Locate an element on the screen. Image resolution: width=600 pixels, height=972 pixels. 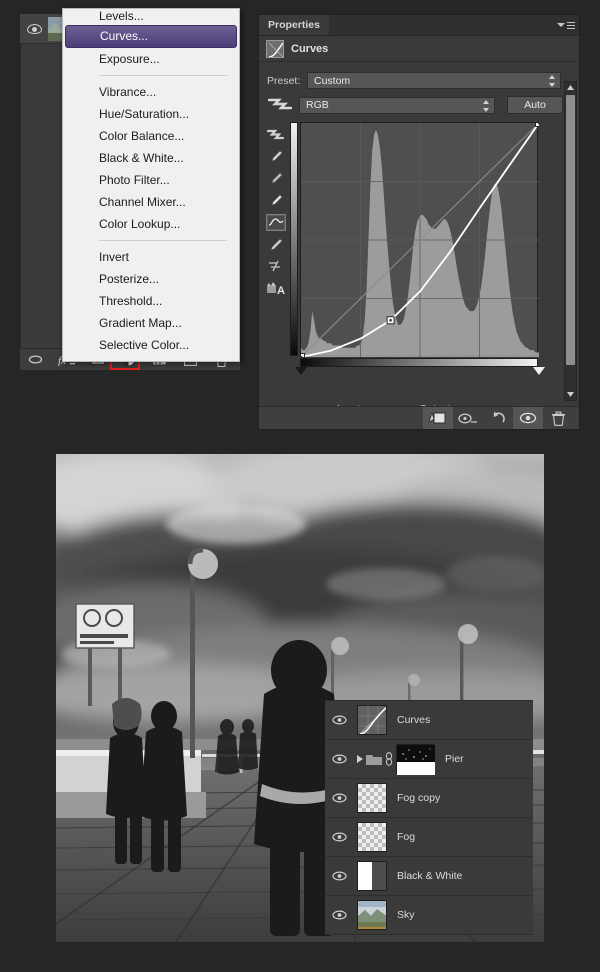
properties-scrollbar is located at coordinates (570, 241).